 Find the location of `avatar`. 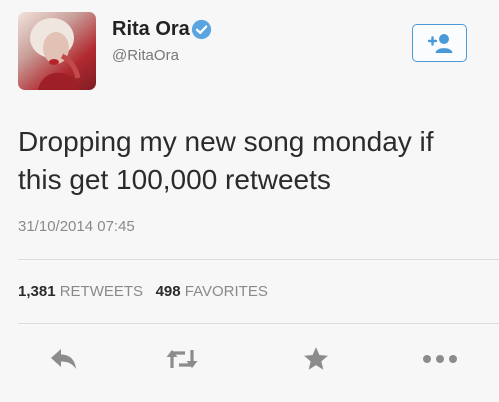

avatar is located at coordinates (57, 51).